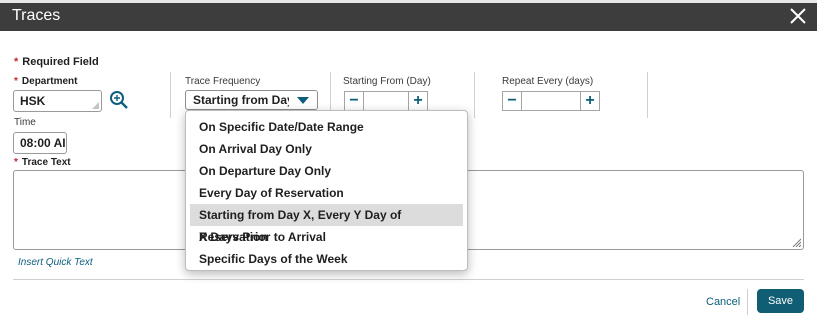 The image size is (817, 324). Describe the element at coordinates (56, 62) in the screenshot. I see `required-field-note: * Required Field` at that location.